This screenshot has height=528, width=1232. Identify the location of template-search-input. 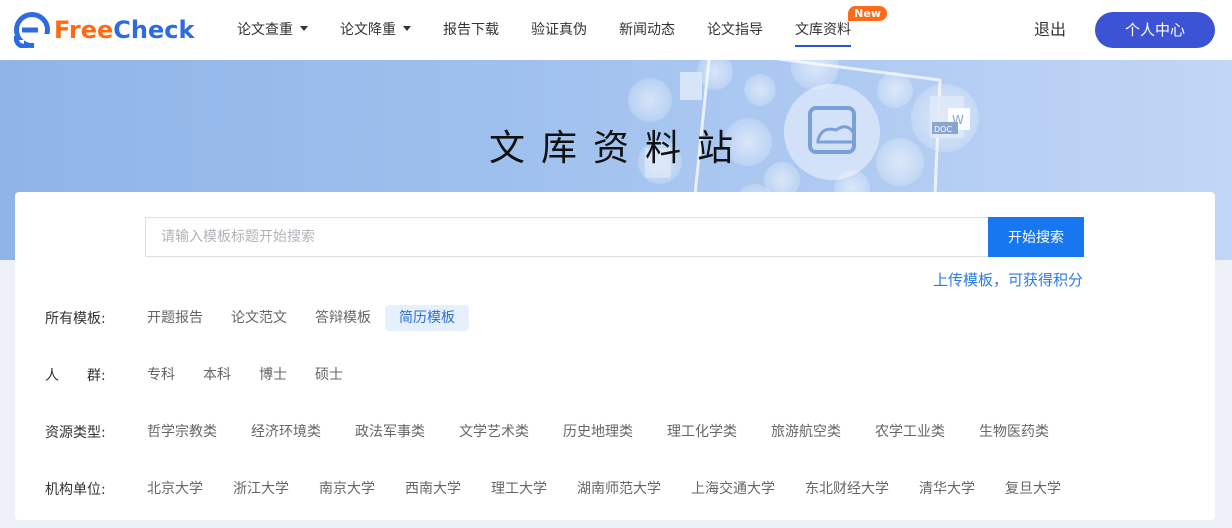
(566, 237).